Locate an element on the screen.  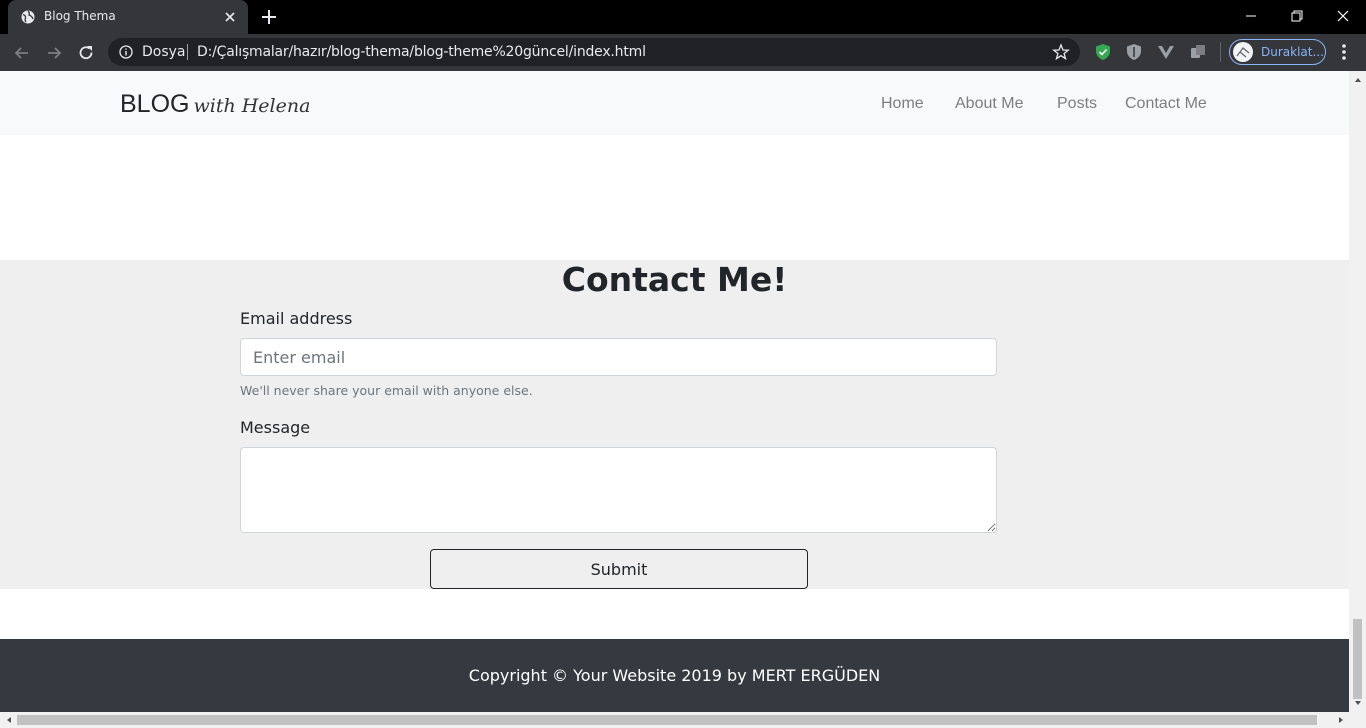
translate-extension-icon is located at coordinates (1198, 52).